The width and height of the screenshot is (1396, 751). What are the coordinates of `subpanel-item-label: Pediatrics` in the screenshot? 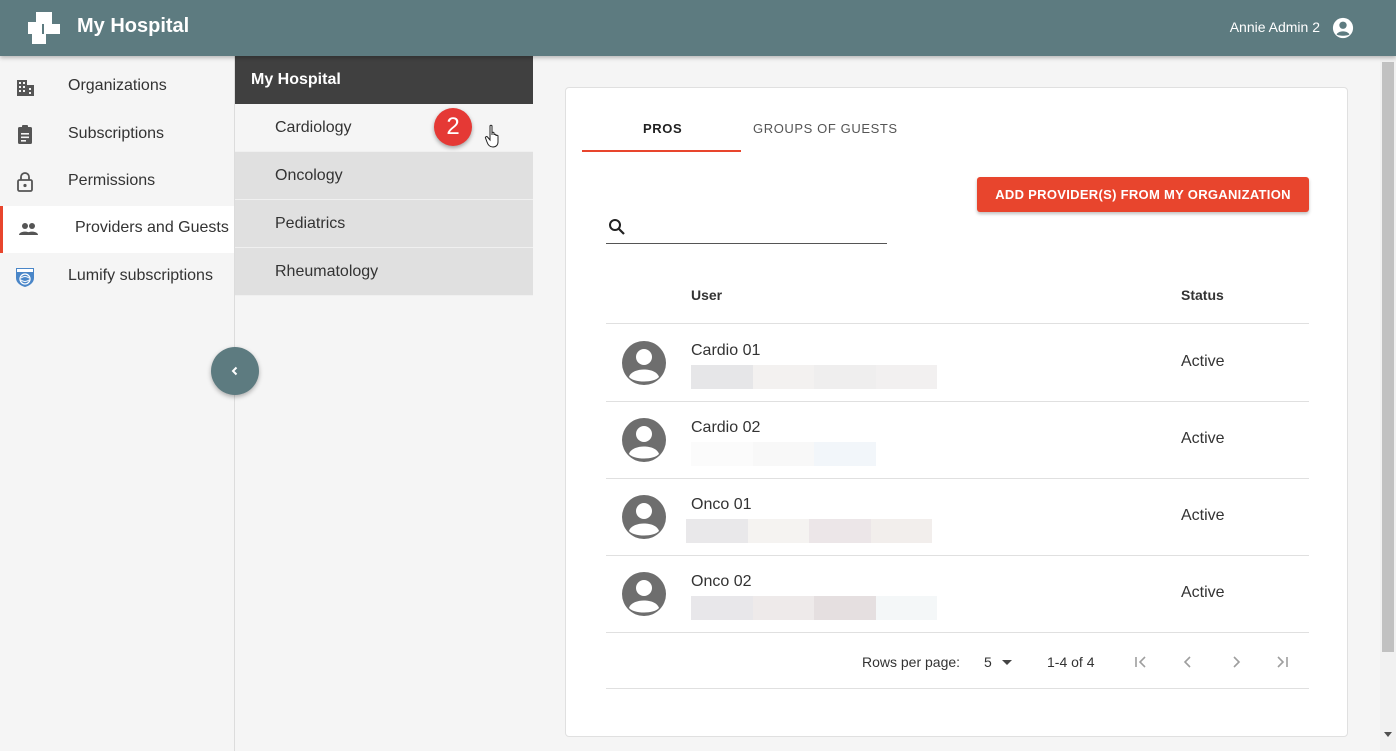 It's located at (310, 223).